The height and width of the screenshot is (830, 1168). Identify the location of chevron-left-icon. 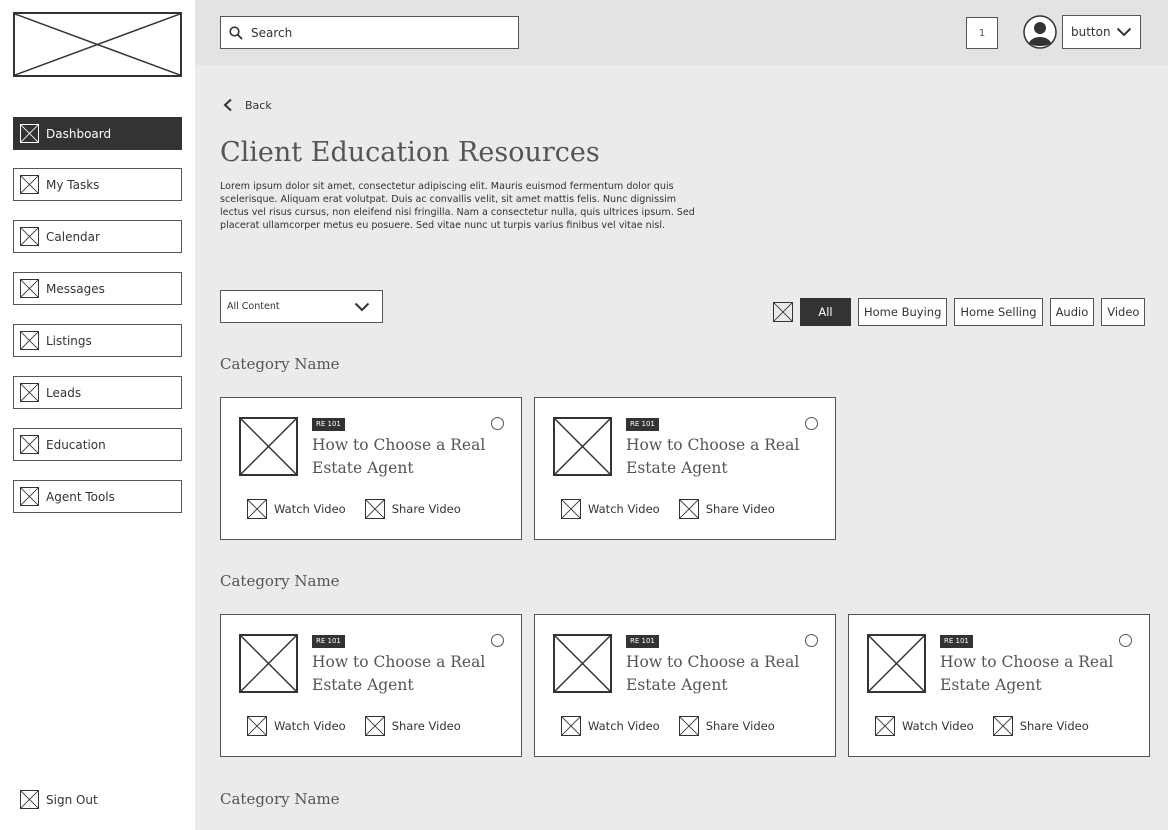
(227, 105).